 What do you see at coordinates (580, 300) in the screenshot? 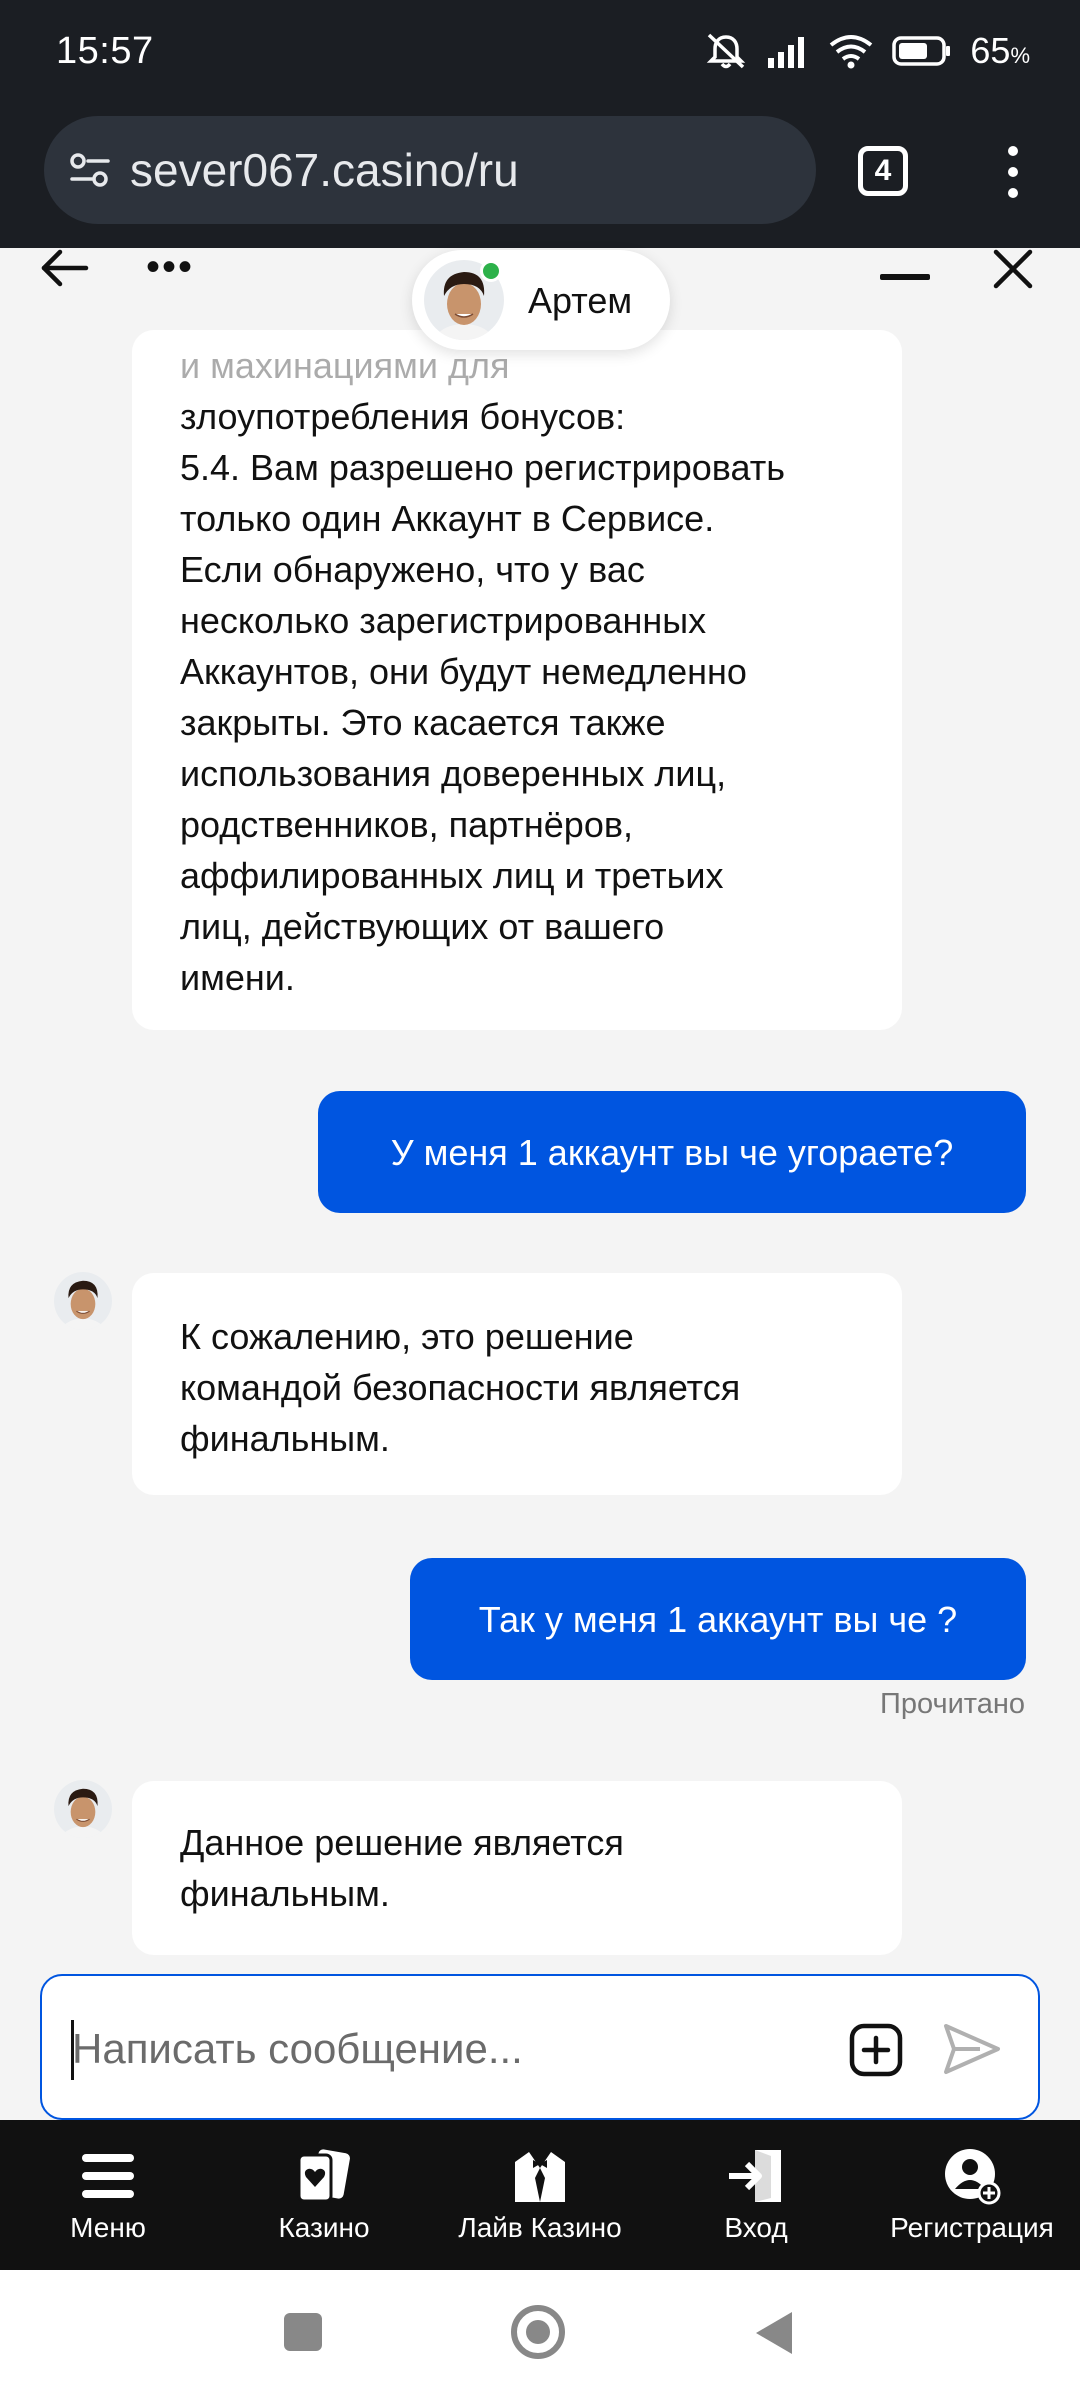
I see `agent-name: Артем` at bounding box center [580, 300].